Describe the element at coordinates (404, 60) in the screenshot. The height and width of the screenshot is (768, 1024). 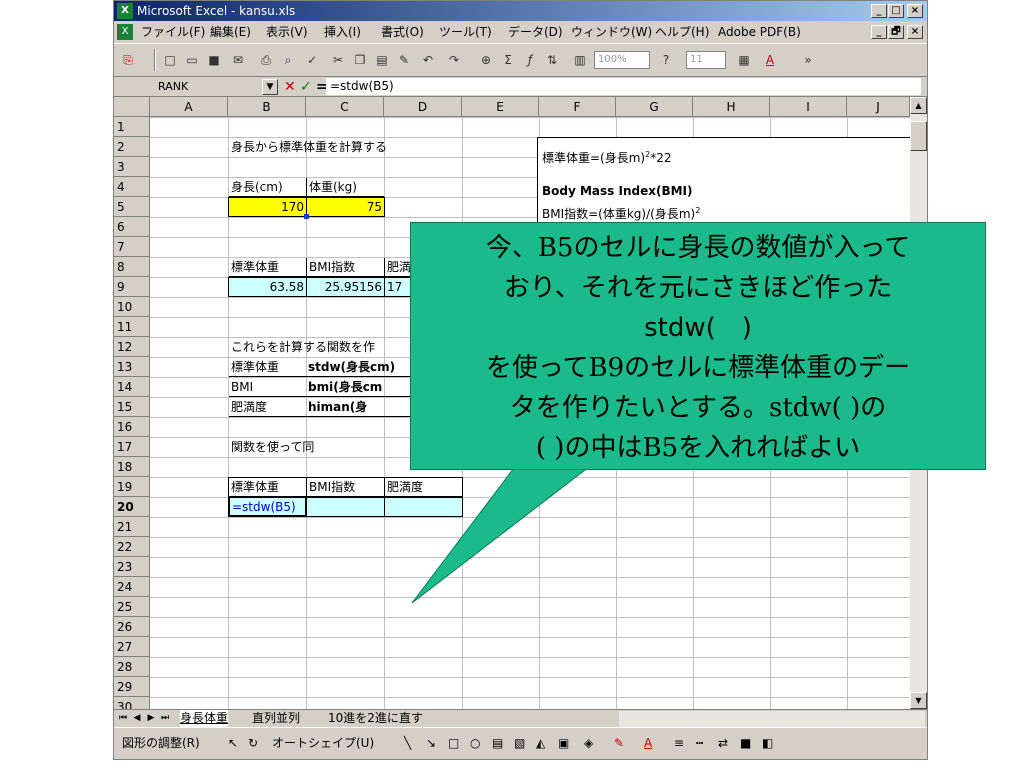
I see `format-painter-icon: ✎` at that location.